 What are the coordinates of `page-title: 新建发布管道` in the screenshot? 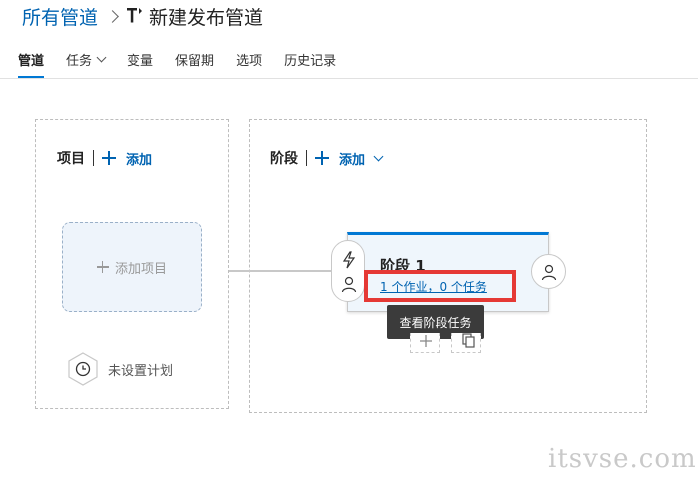 It's located at (206, 17).